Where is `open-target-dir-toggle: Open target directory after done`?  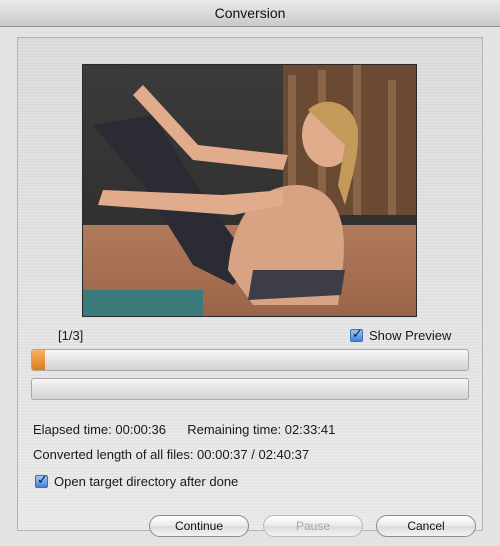 open-target-dir-toggle: Open target directory after done is located at coordinates (136, 481).